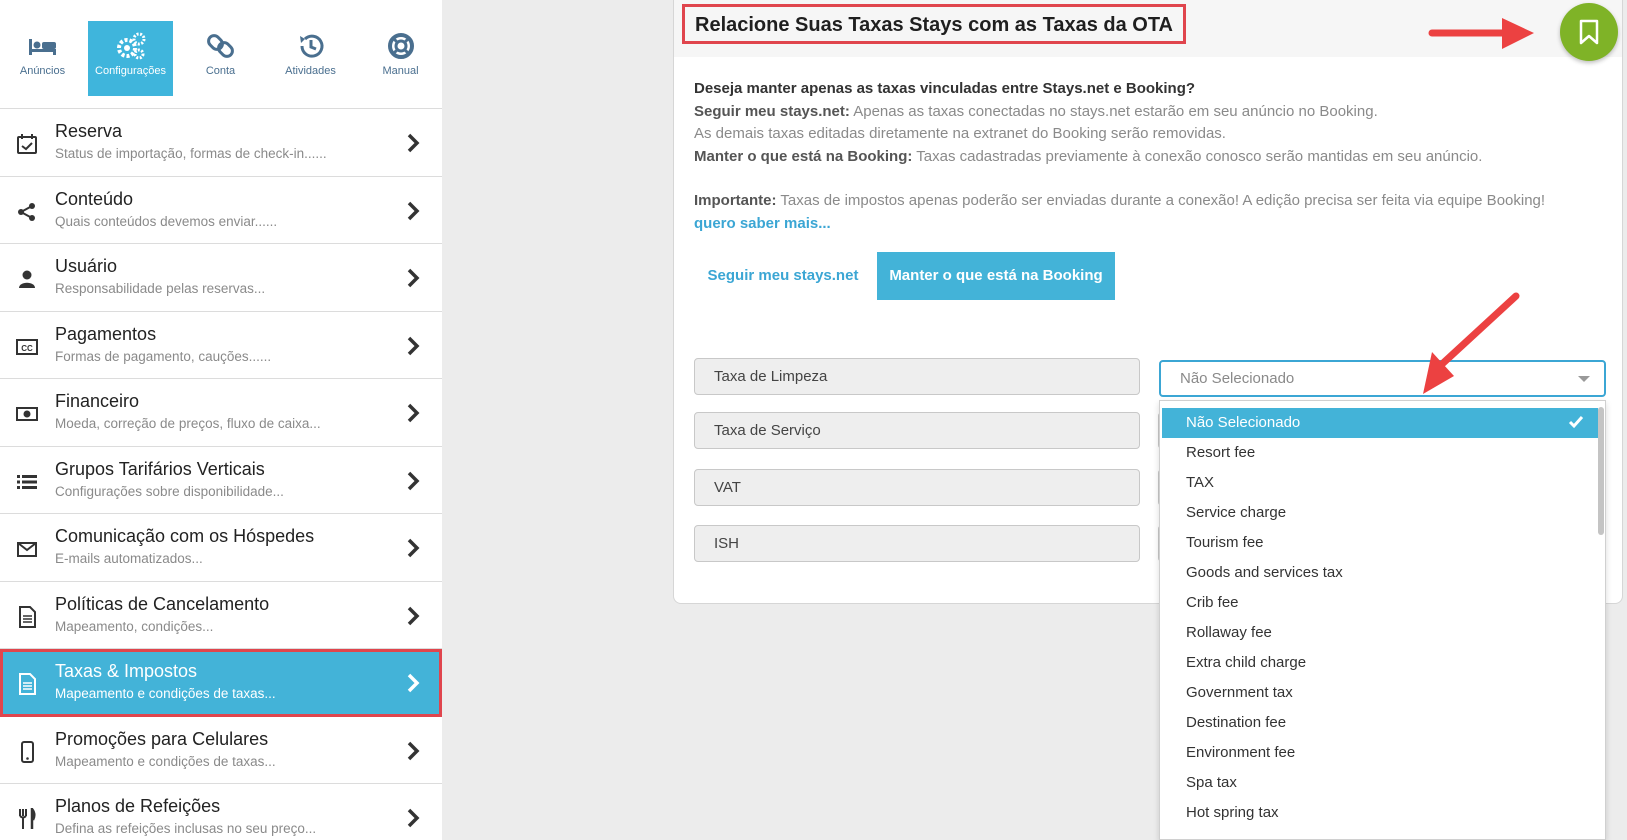  What do you see at coordinates (1380, 543) in the screenshot?
I see `dropdown-option: Tourism fee` at bounding box center [1380, 543].